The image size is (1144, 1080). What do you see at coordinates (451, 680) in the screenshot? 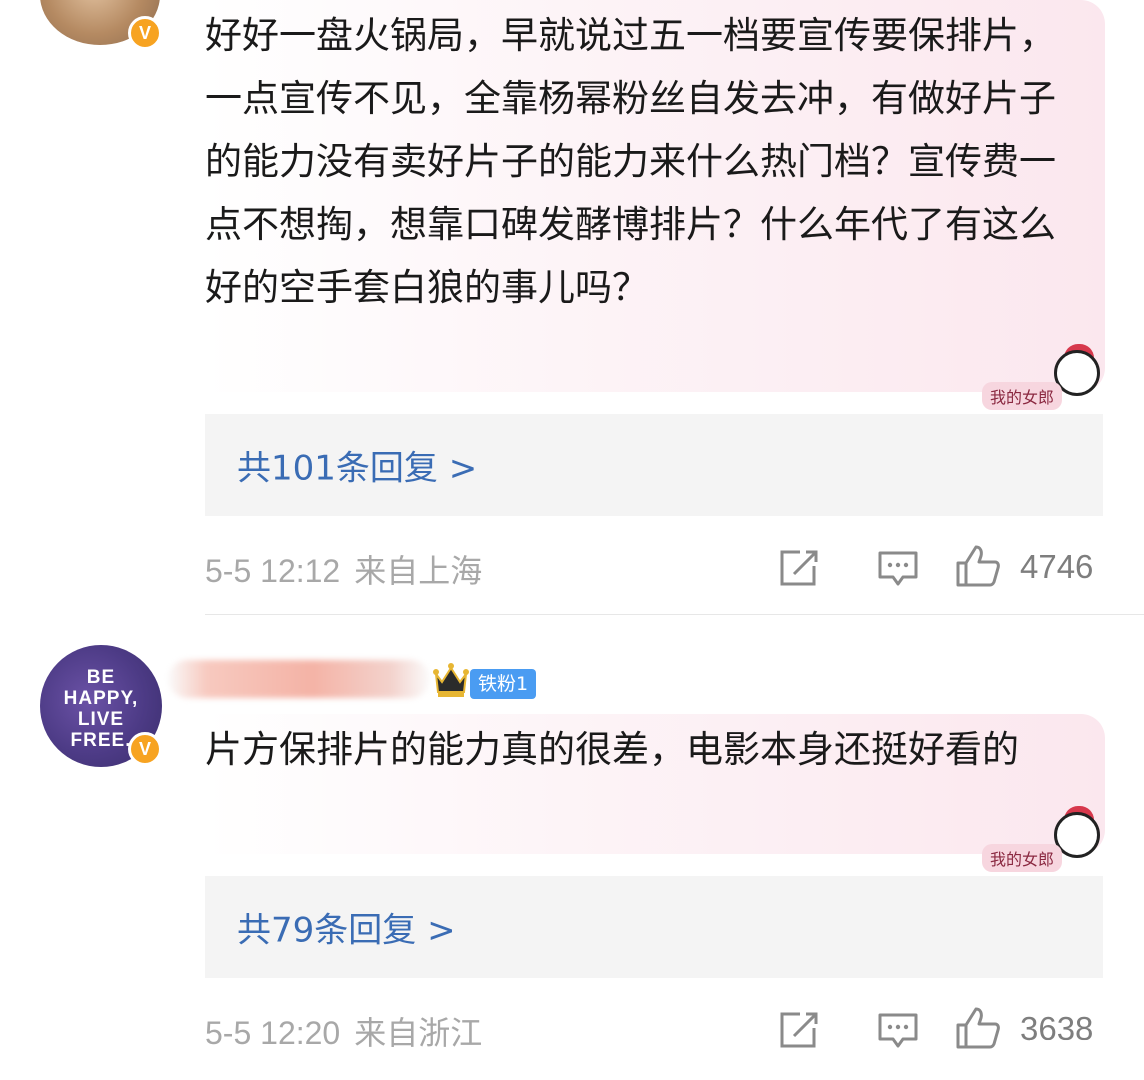
I see `crown-icon` at bounding box center [451, 680].